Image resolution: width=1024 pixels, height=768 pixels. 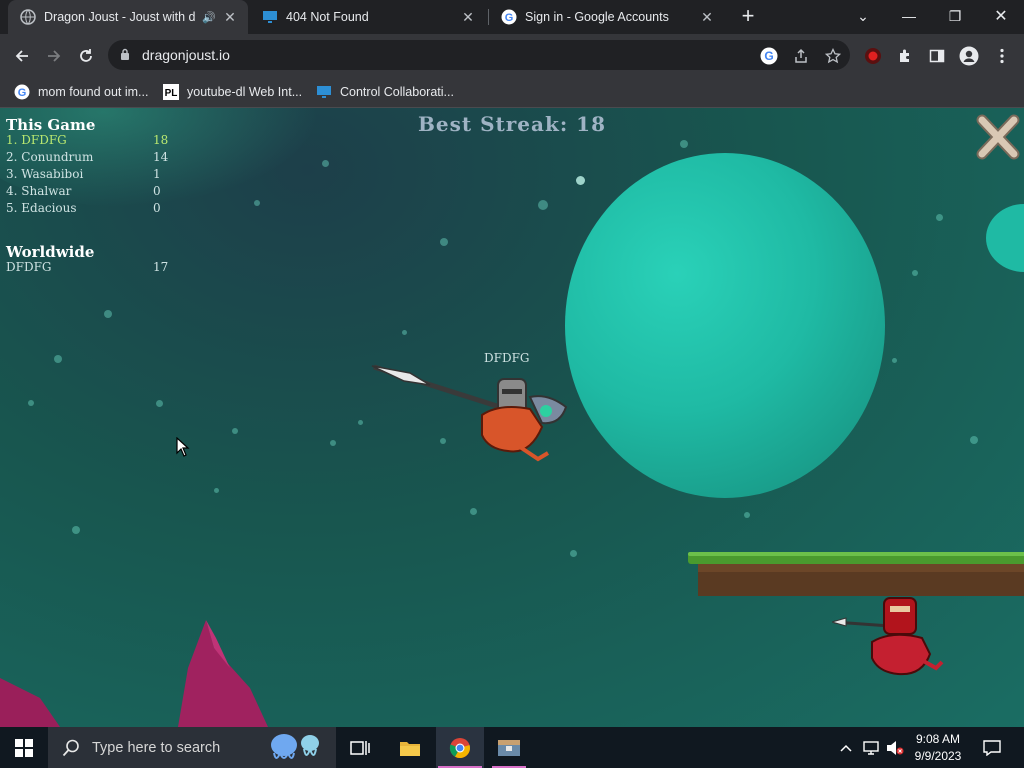 I want to click on worldwide-score: 17, so click(x=161, y=267).